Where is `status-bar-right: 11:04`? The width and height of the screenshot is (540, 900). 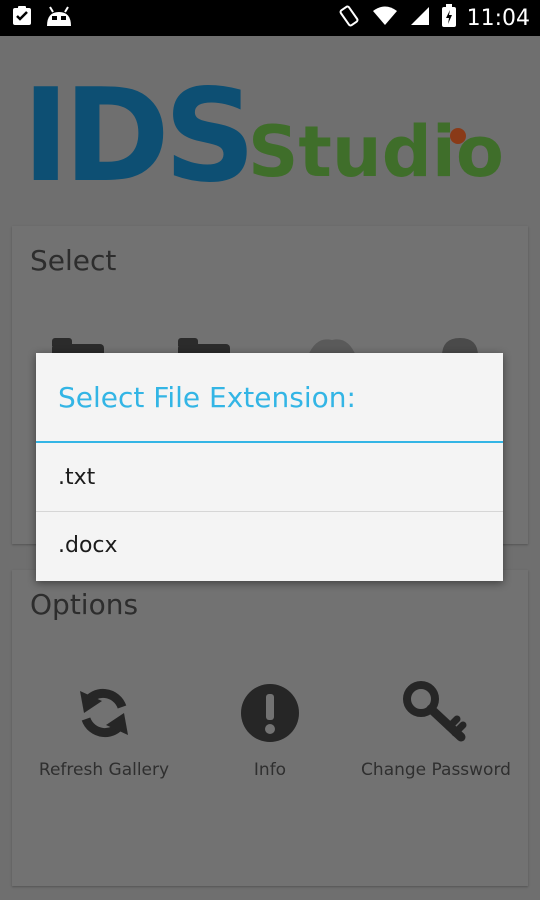 status-bar-right: 11:04 is located at coordinates (433, 18).